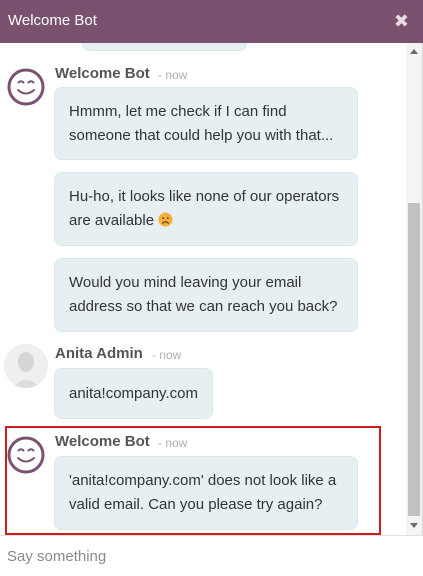 This screenshot has width=423, height=576. Describe the element at coordinates (52, 20) in the screenshot. I see `chat-title: Welcome Bot` at that location.